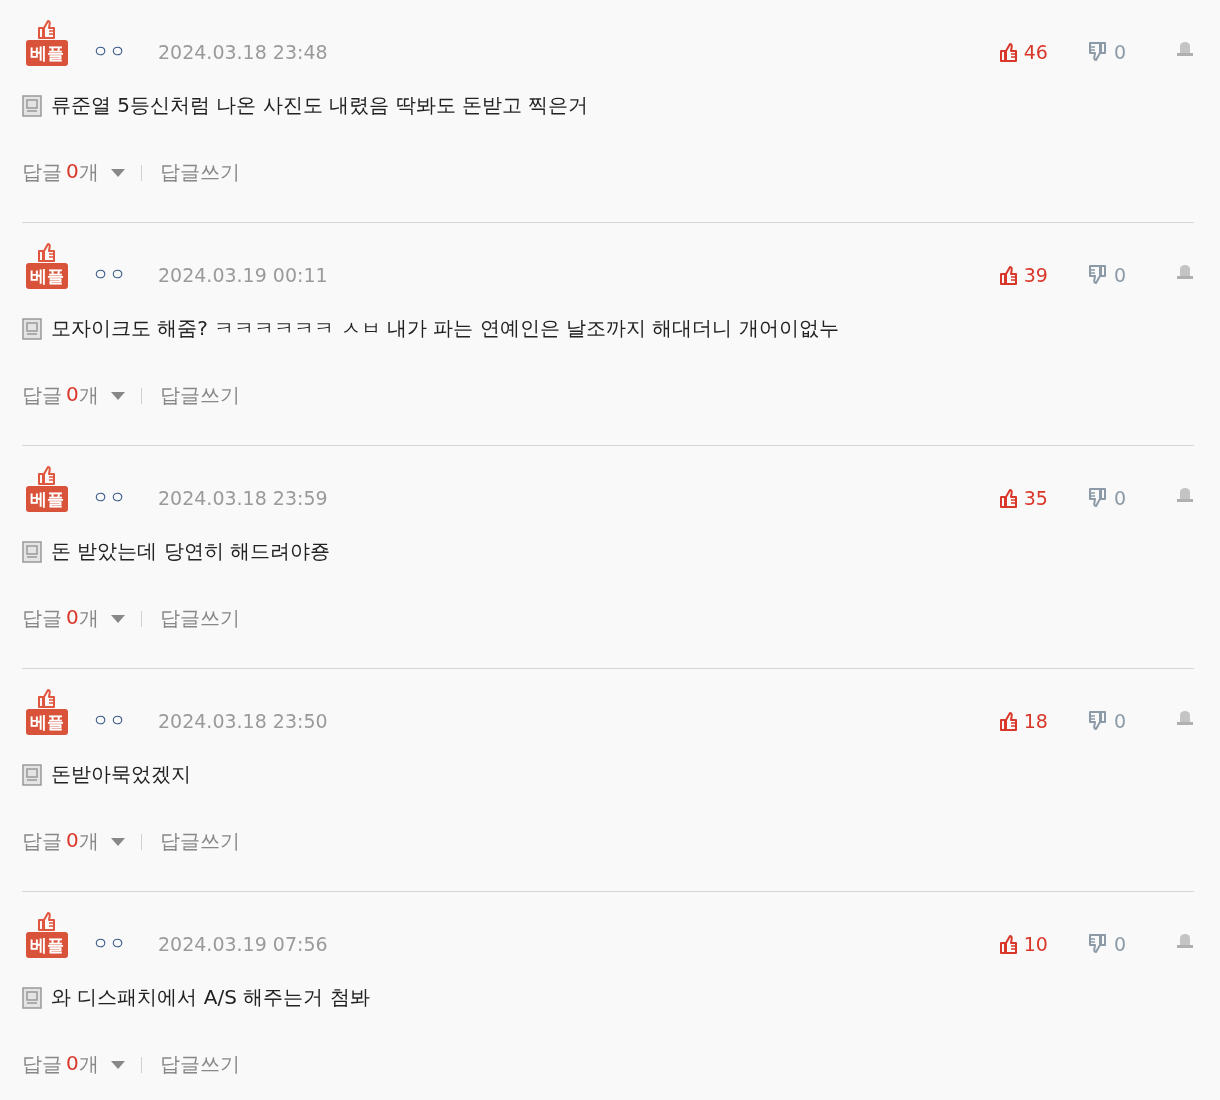 This screenshot has width=1220, height=1100. Describe the element at coordinates (1022, 276) in the screenshot. I see `like-button: 39` at that location.